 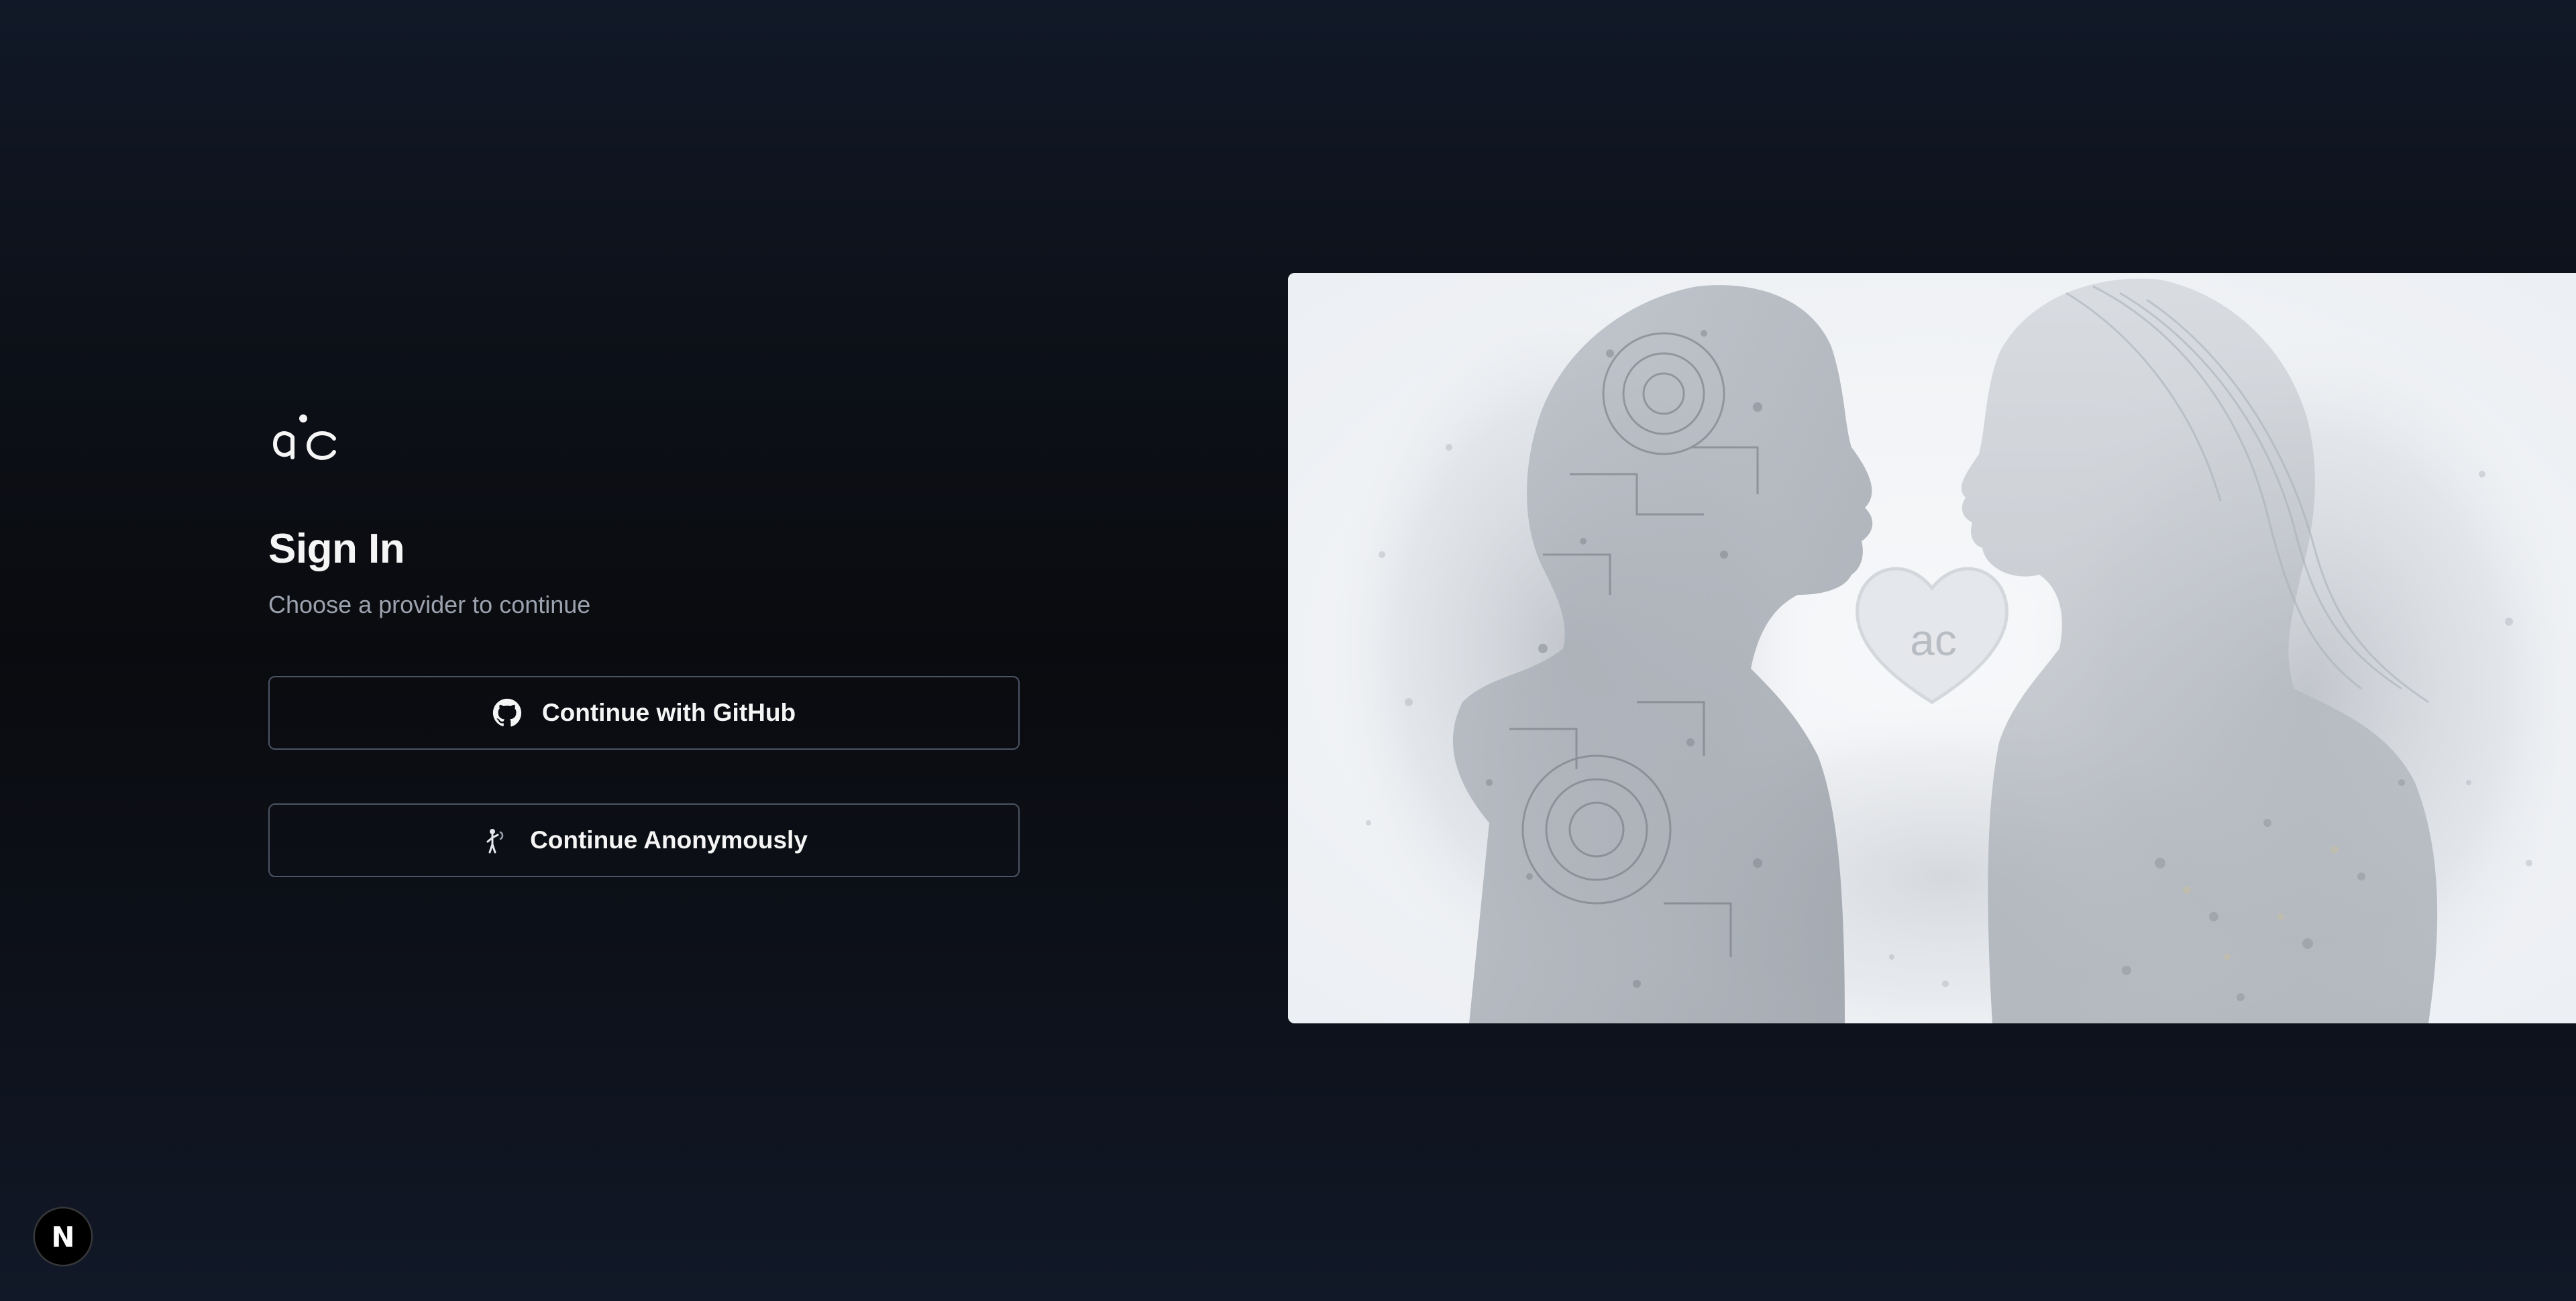 What do you see at coordinates (669, 840) in the screenshot?
I see `anonymous-button-label: Continue Anonymously` at bounding box center [669, 840].